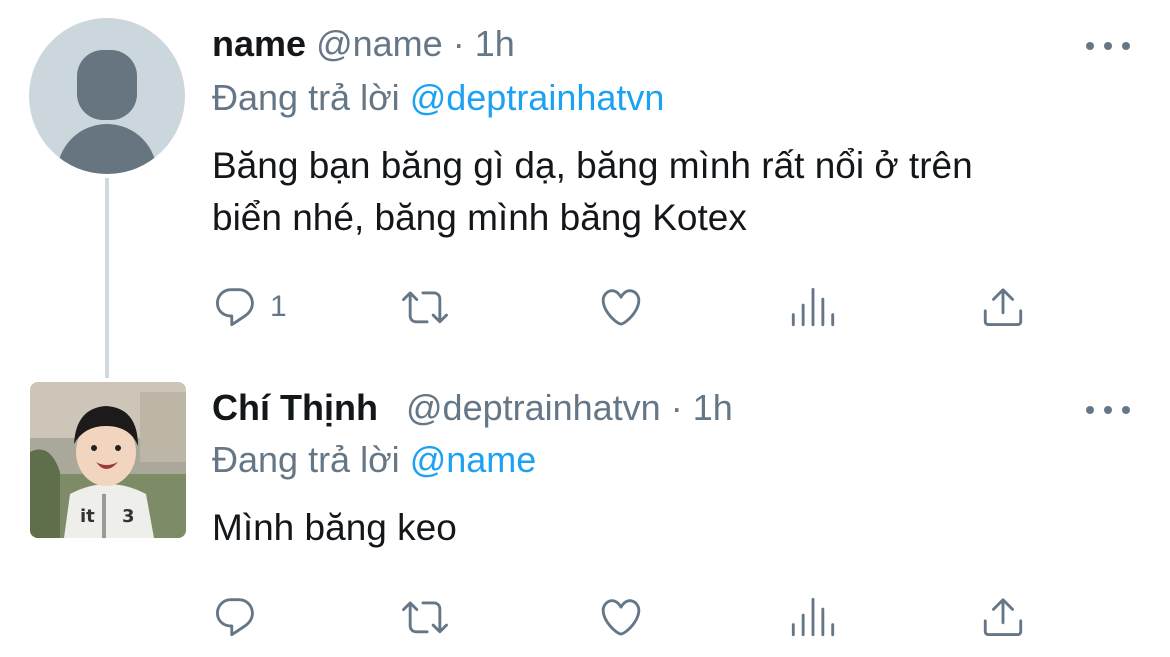 The image size is (1170, 657). I want to click on child-photo-illustration: it 3, so click(108, 460).